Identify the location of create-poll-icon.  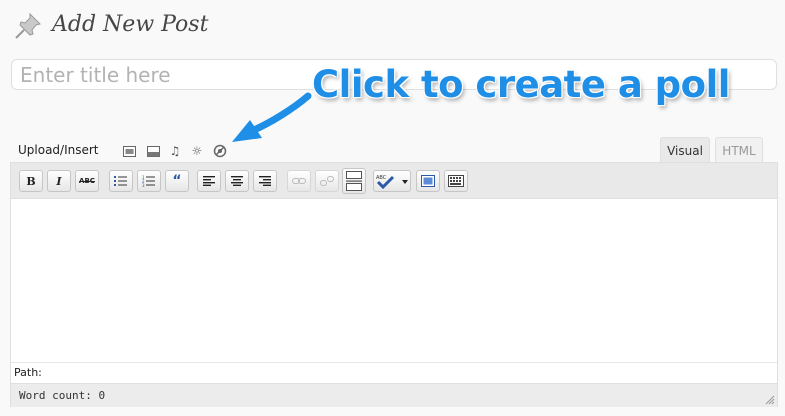
(220, 151).